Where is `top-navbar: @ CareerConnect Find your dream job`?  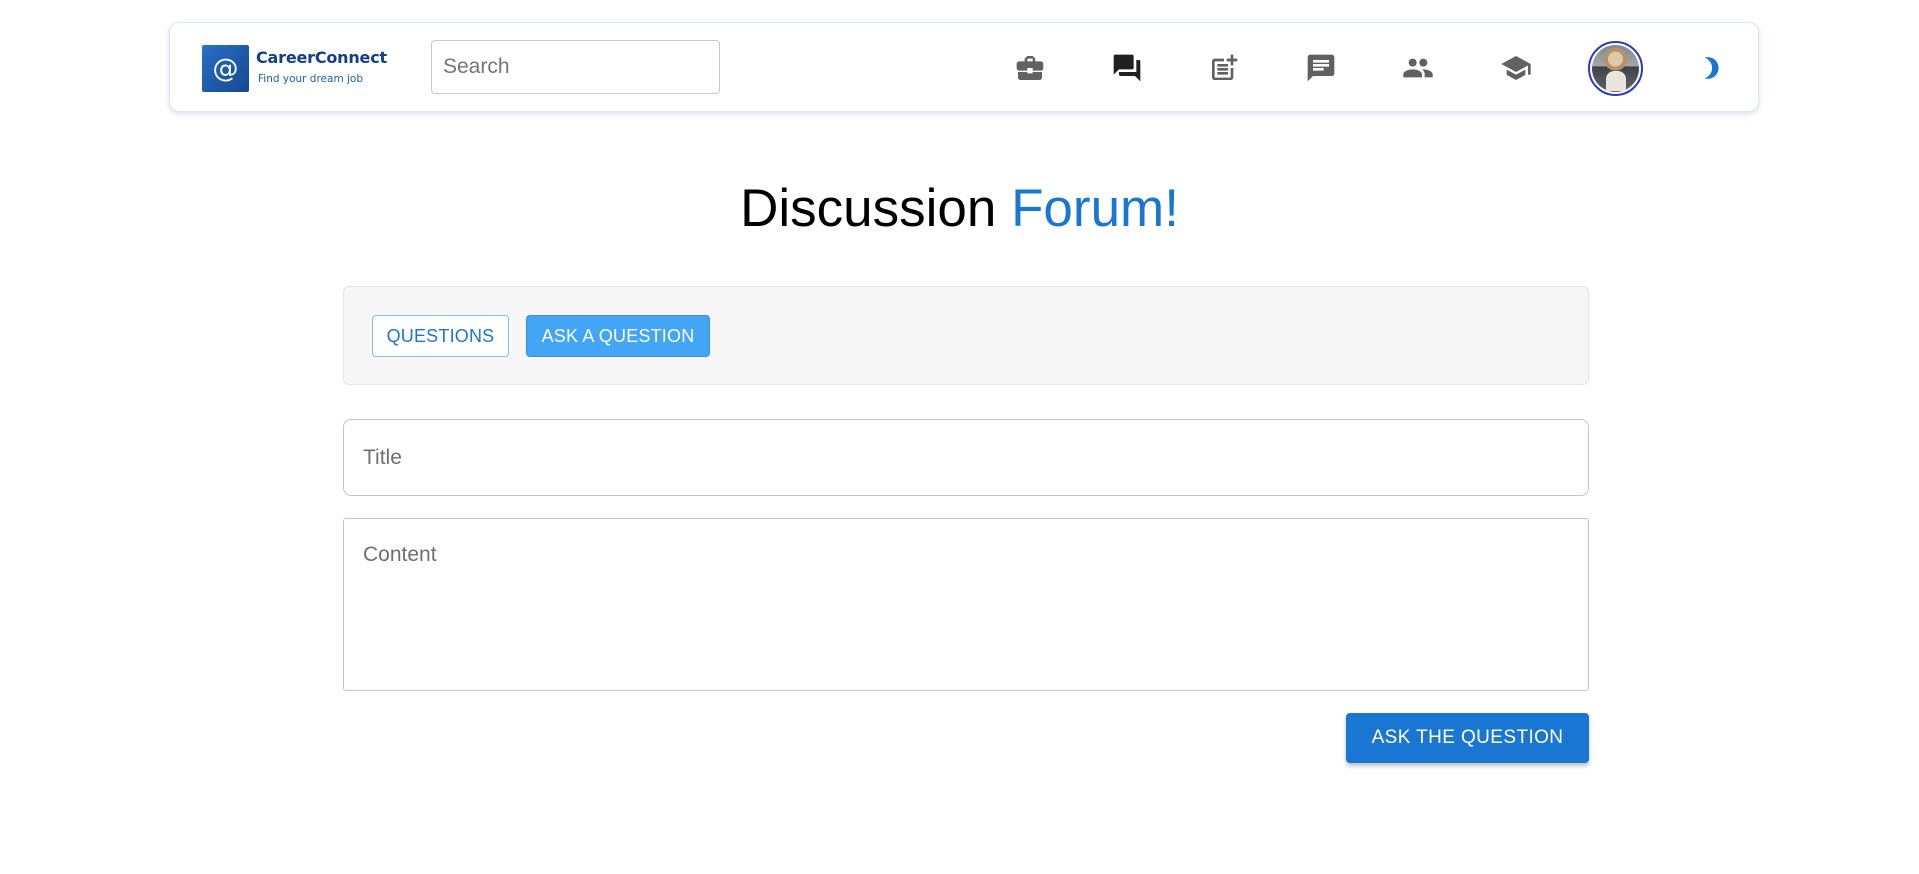
top-navbar: @ CareerConnect Find your dream job is located at coordinates (964, 67).